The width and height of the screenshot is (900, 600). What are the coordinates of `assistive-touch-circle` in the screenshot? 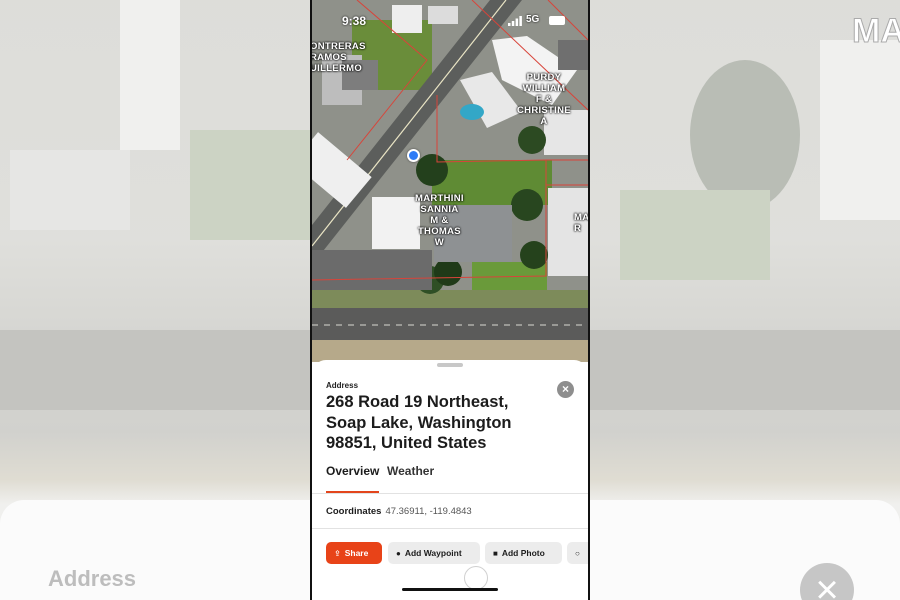 It's located at (476, 578).